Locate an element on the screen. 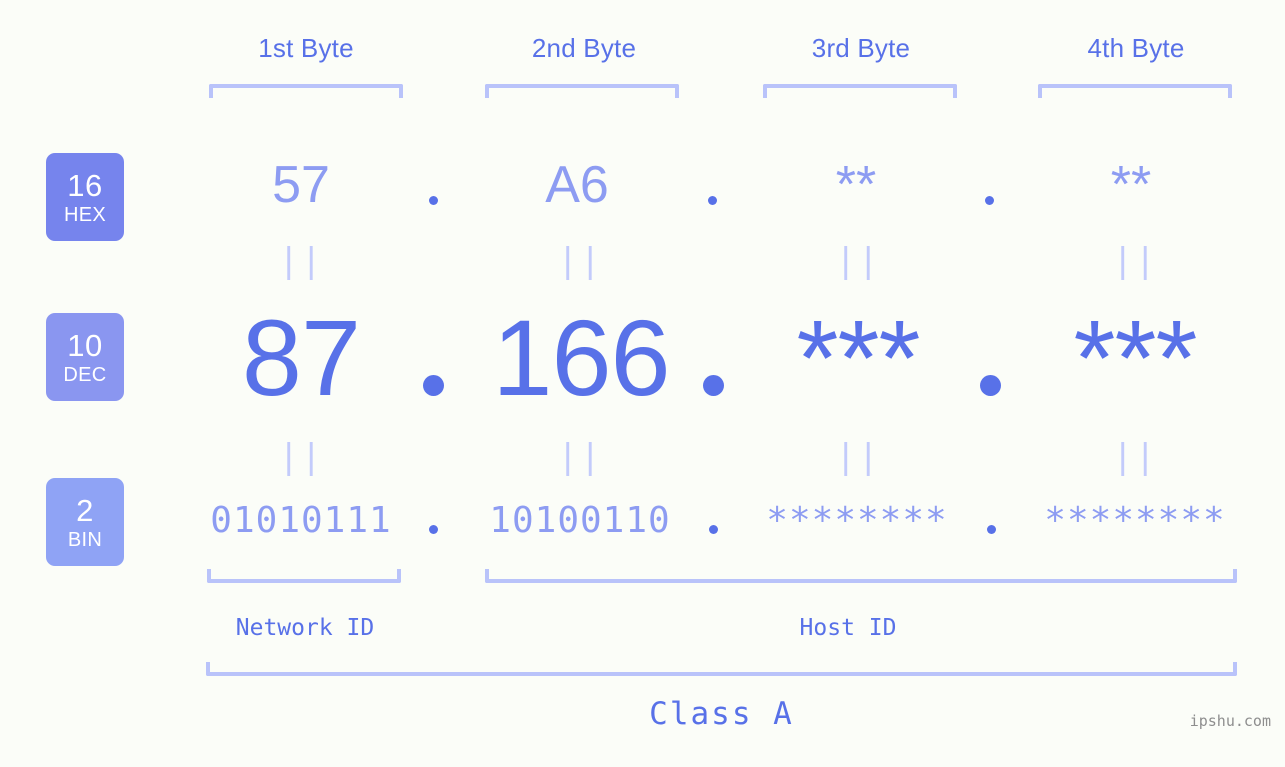 Image resolution: width=1285 pixels, height=767 pixels. dec-byte-3-value: *** is located at coordinates (858, 357).